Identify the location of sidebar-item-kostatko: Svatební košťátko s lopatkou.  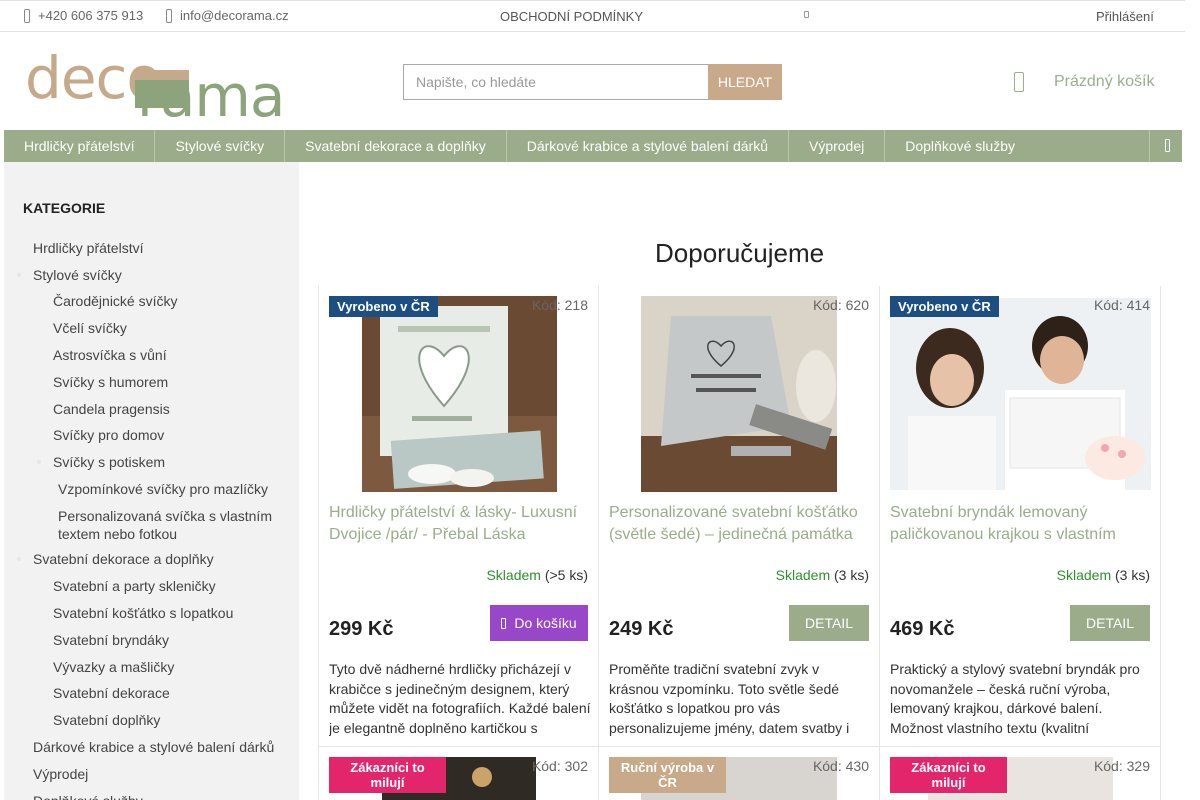
(143, 613).